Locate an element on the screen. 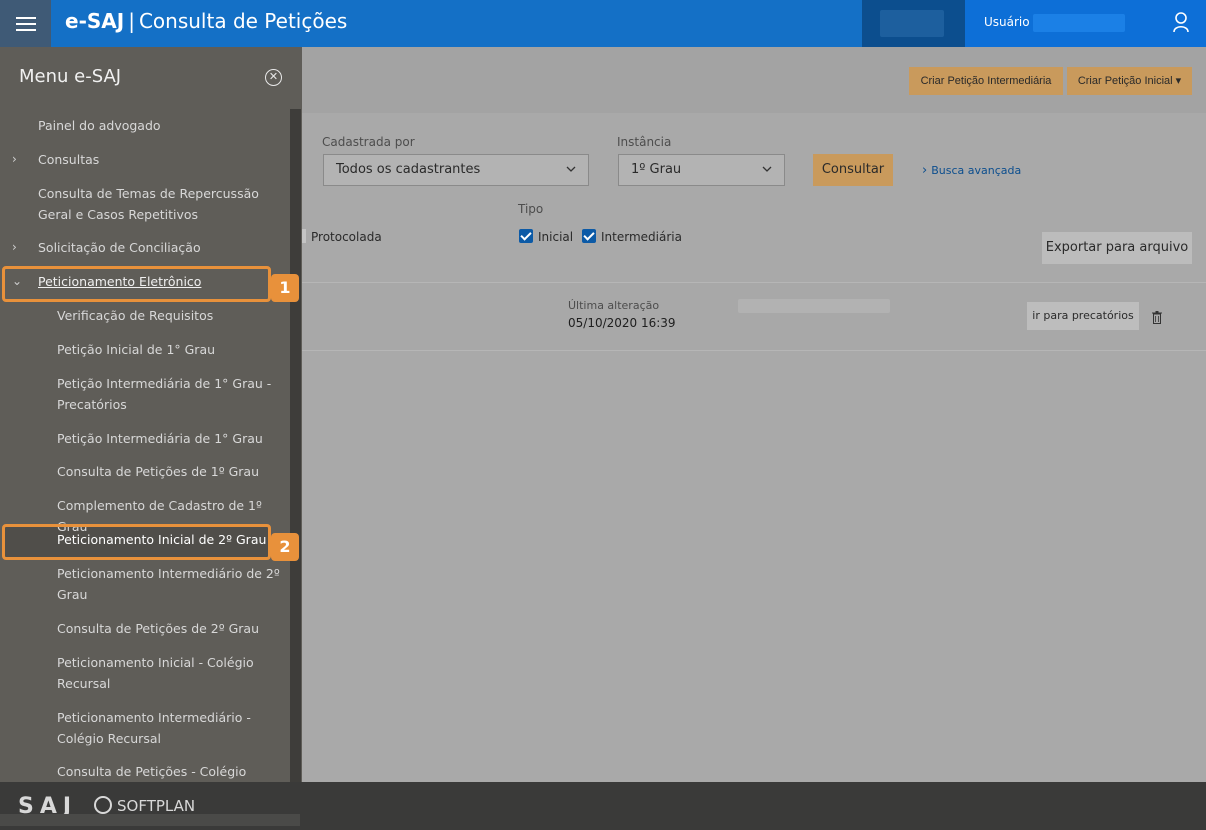  sidebar-item-conciliacao: › Solicitação de Conciliação is located at coordinates (145, 247).